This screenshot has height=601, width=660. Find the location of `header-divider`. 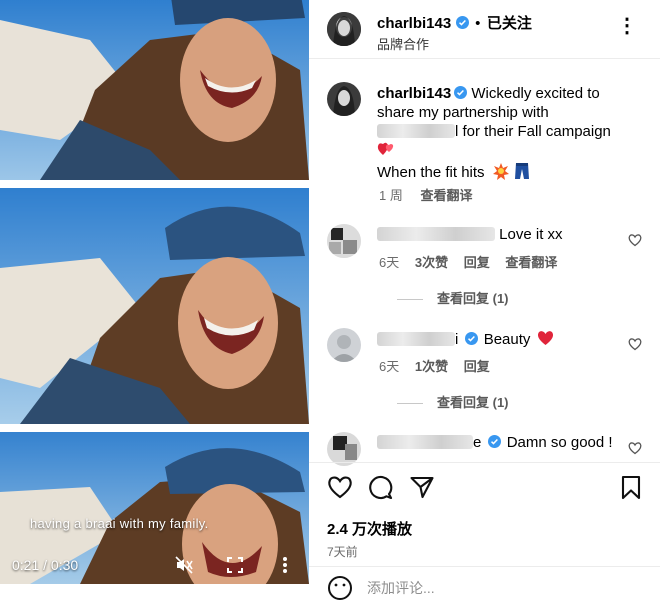

header-divider is located at coordinates (484, 58).